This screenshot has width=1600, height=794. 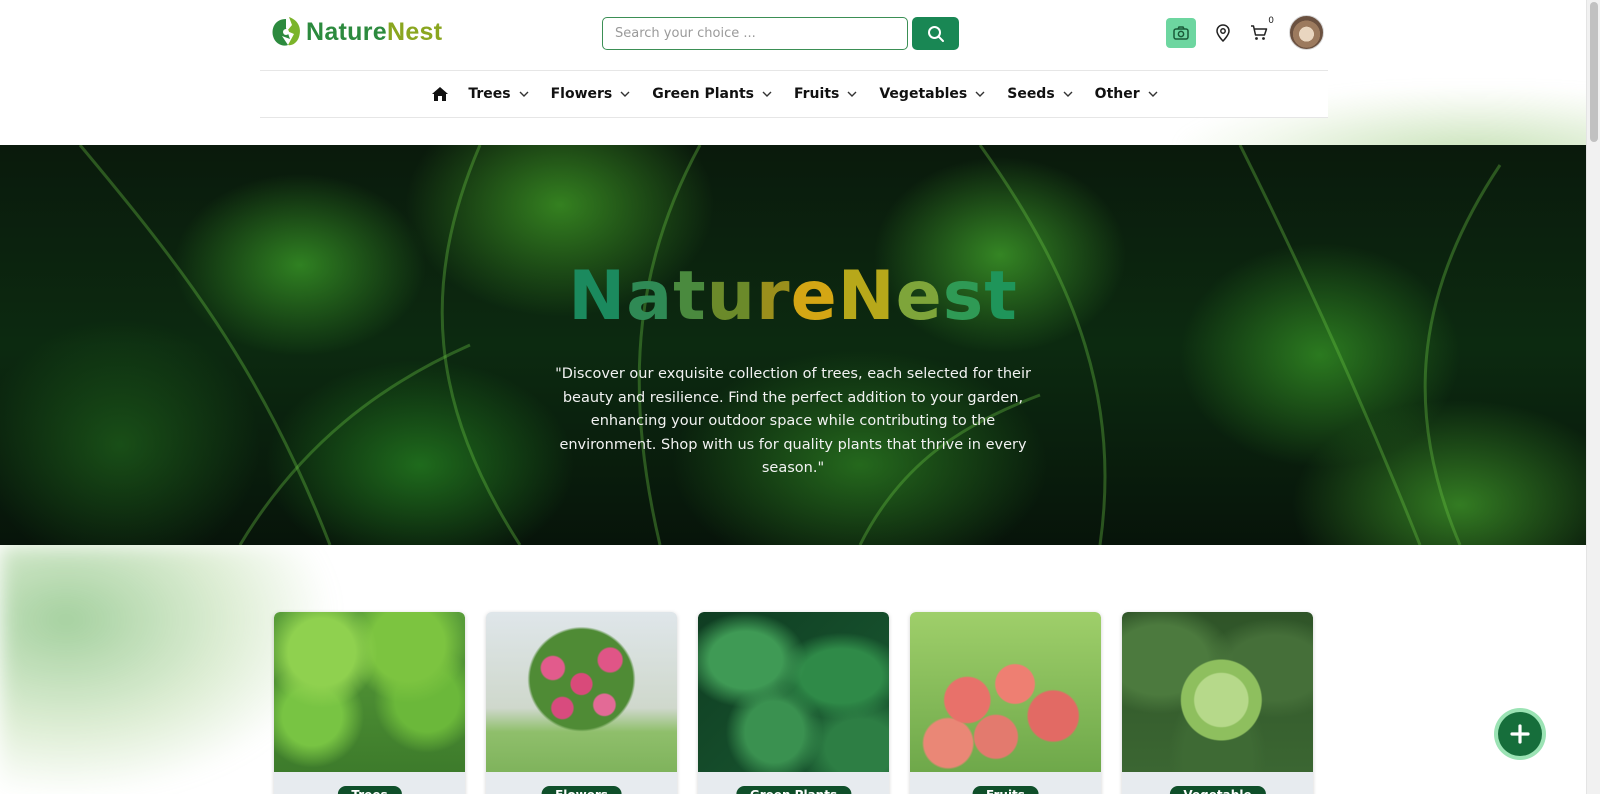 I want to click on nav-item-green-plants: Green Plants, so click(x=712, y=94).